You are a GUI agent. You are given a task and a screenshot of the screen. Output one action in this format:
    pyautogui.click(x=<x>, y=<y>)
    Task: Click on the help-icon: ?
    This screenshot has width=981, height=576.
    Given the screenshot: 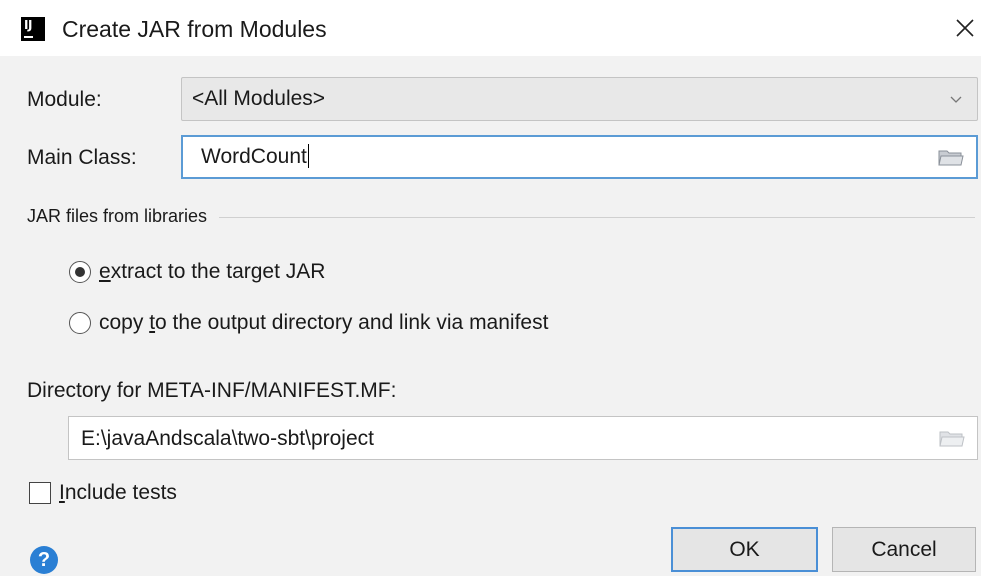 What is the action you would take?
    pyautogui.click(x=44, y=560)
    